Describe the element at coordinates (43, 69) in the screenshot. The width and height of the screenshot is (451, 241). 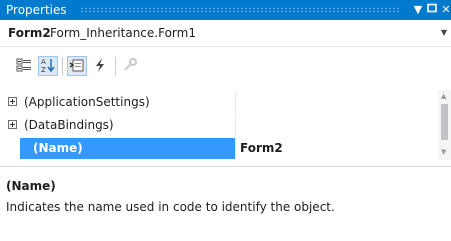
I see `svg-text: Z` at that location.